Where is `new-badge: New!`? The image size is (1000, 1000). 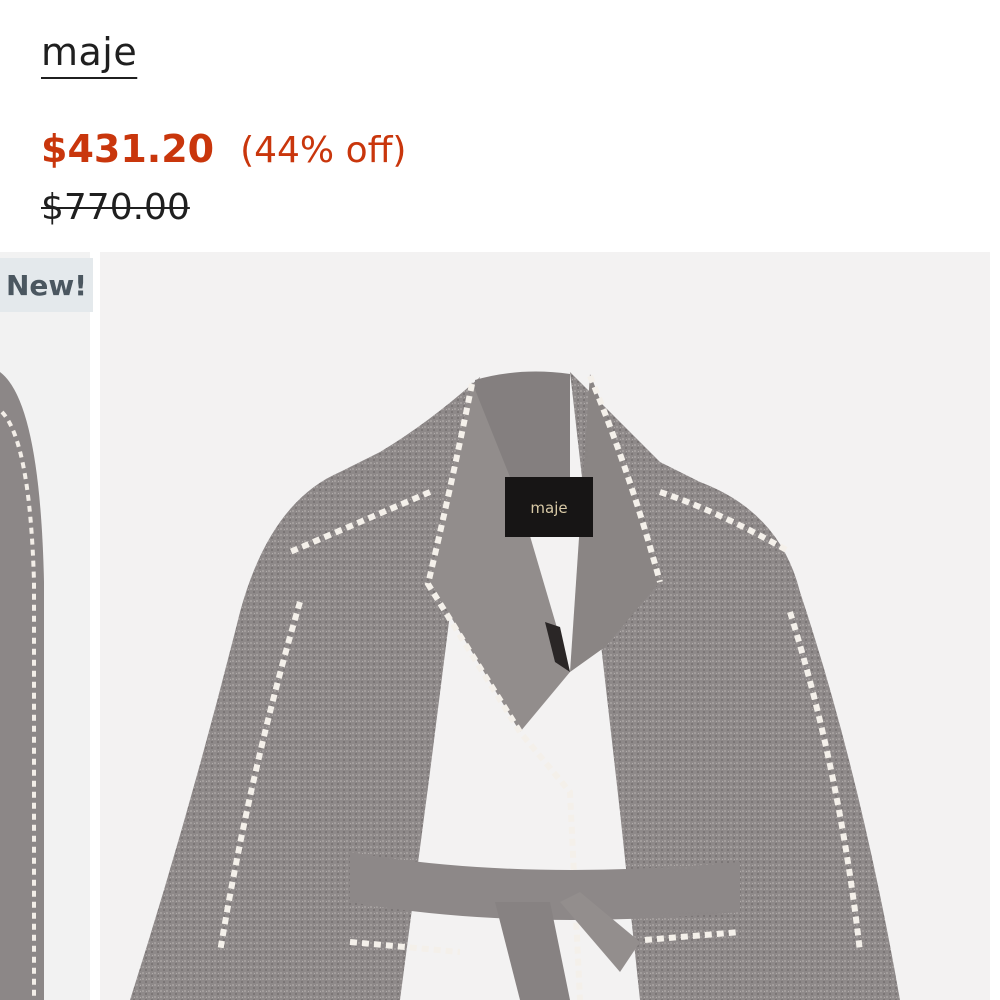 new-badge: New! is located at coordinates (46, 285).